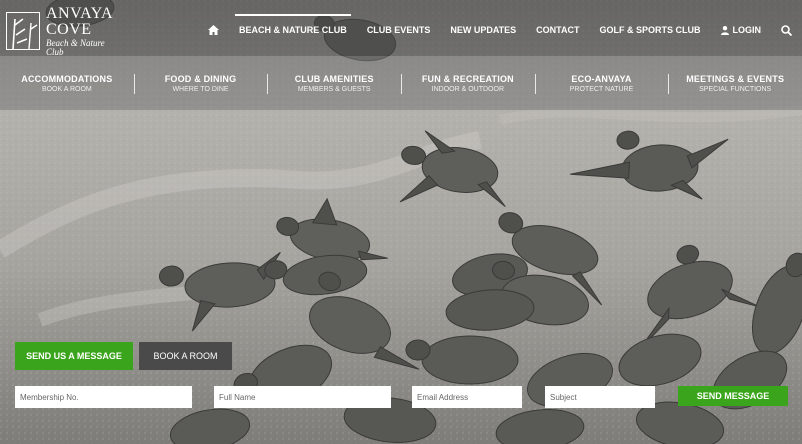 Image resolution: width=802 pixels, height=444 pixels. I want to click on nav-new-updates: NEW UPDATES, so click(483, 30).